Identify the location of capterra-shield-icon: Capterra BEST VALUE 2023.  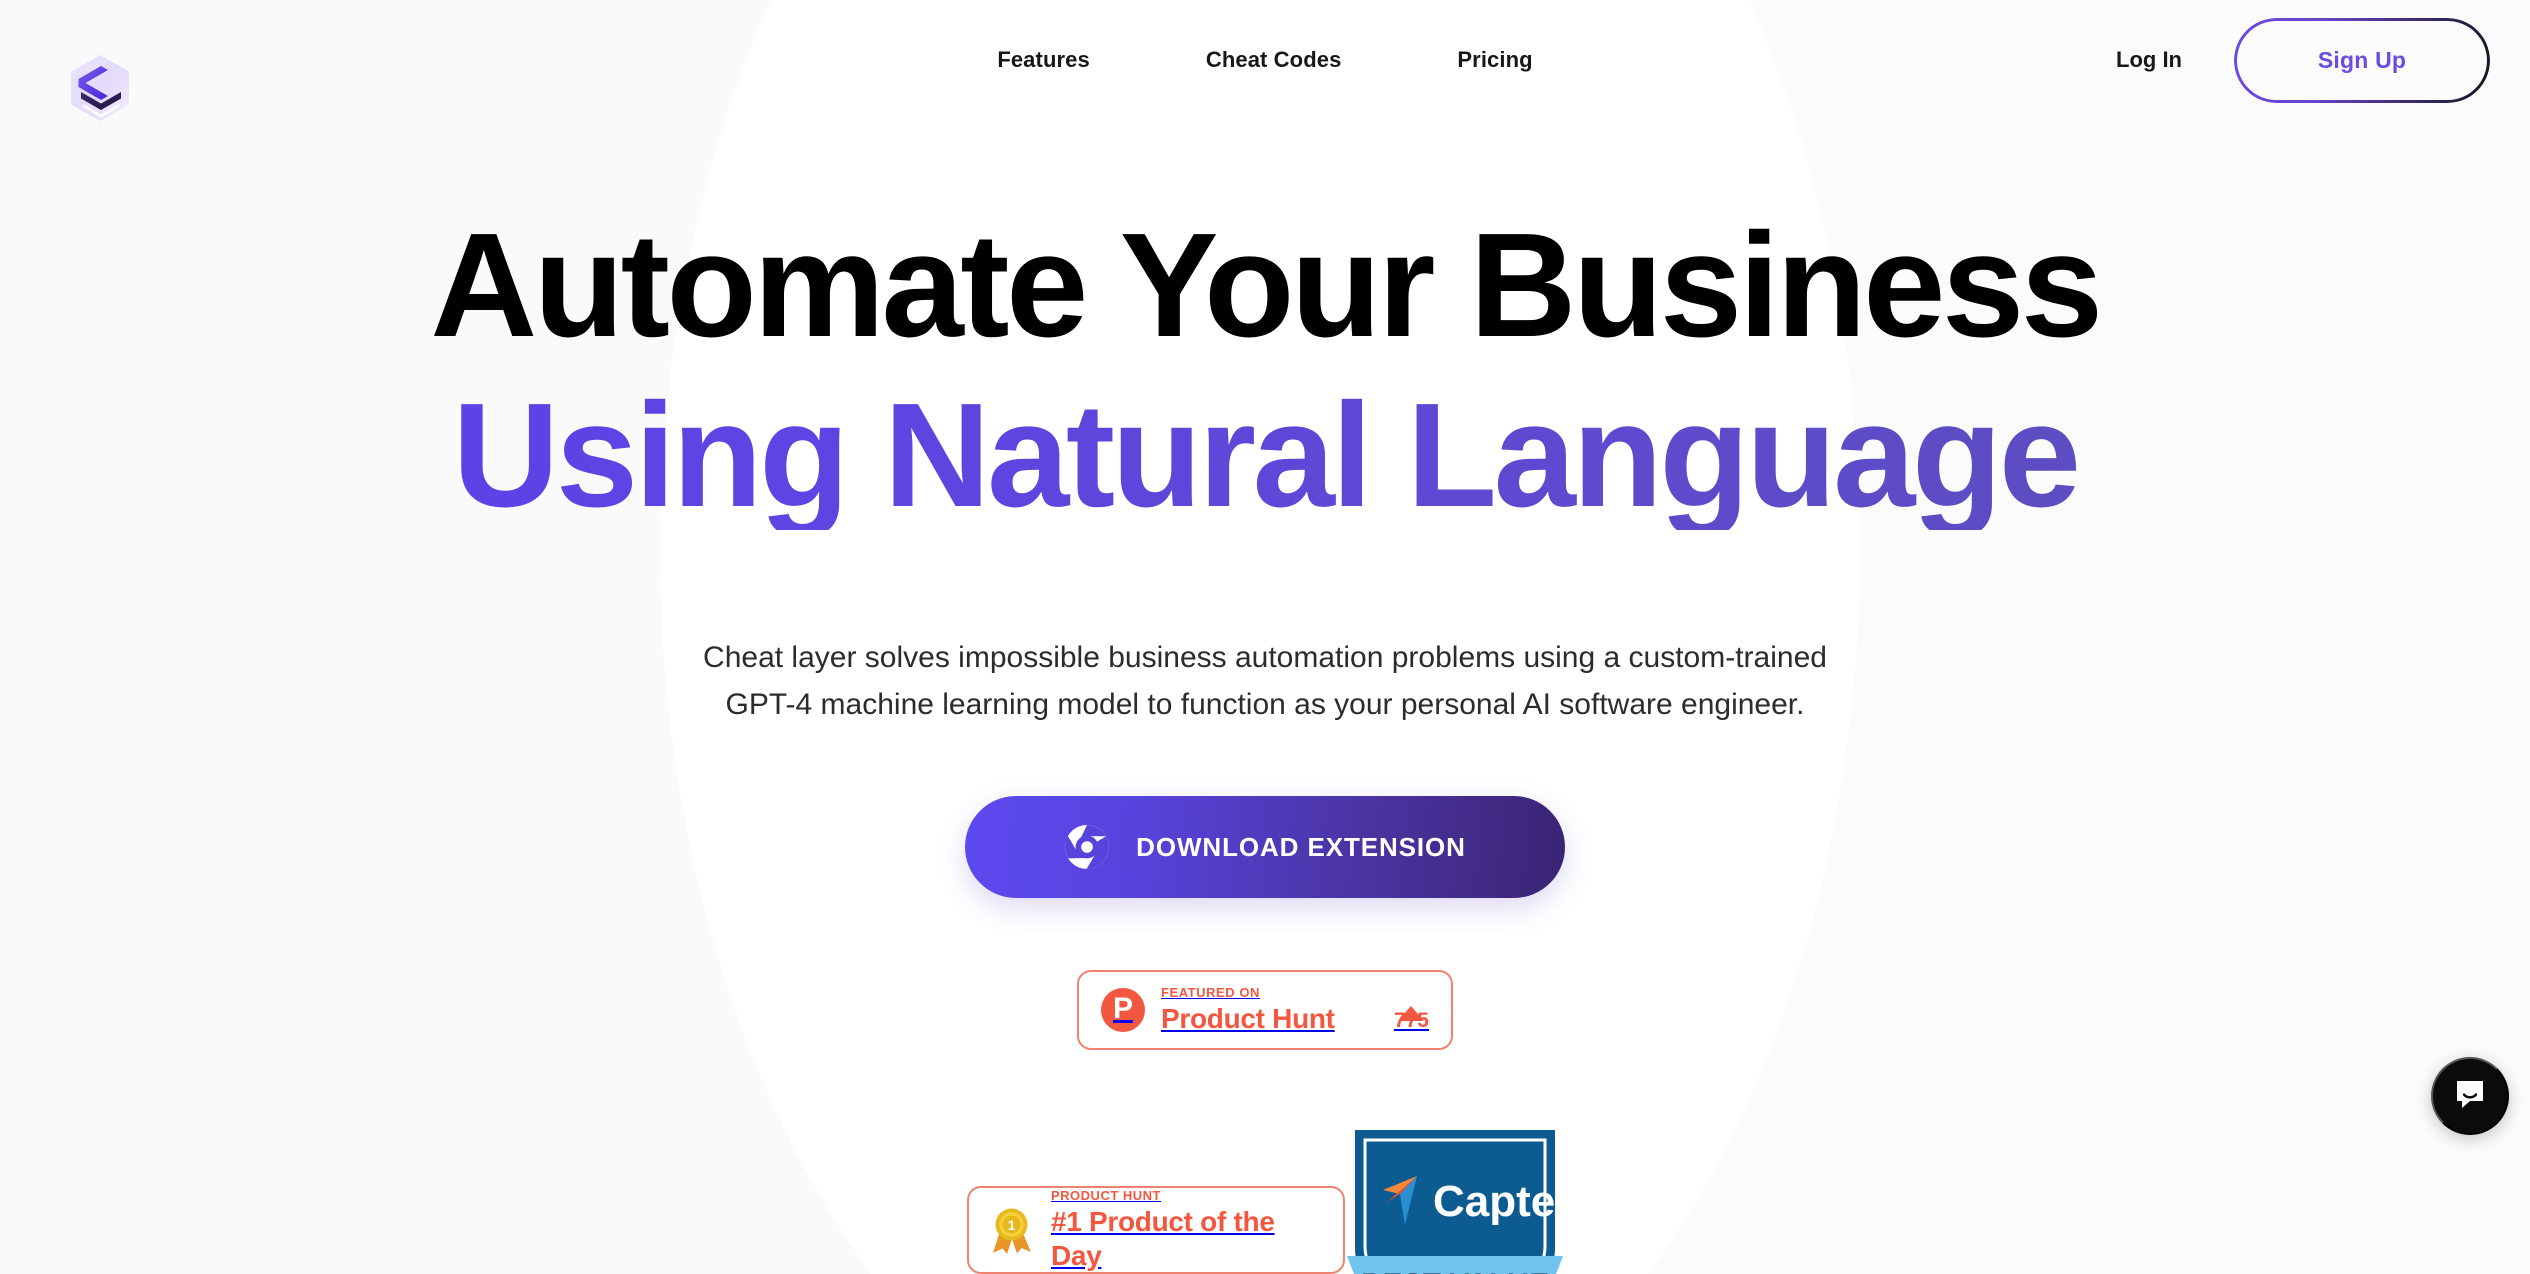
(1455, 1202).